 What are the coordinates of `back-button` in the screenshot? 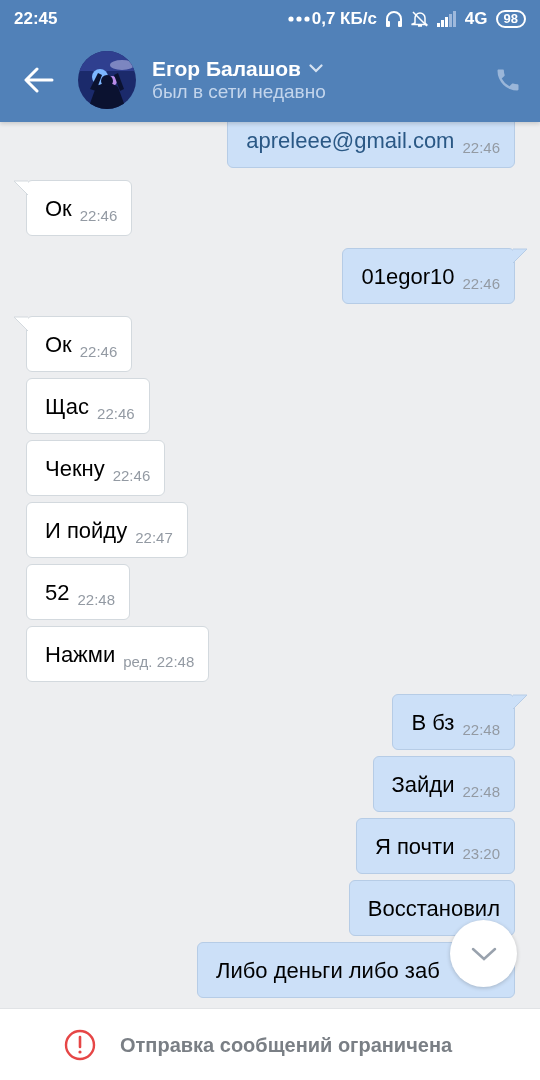 It's located at (39, 80).